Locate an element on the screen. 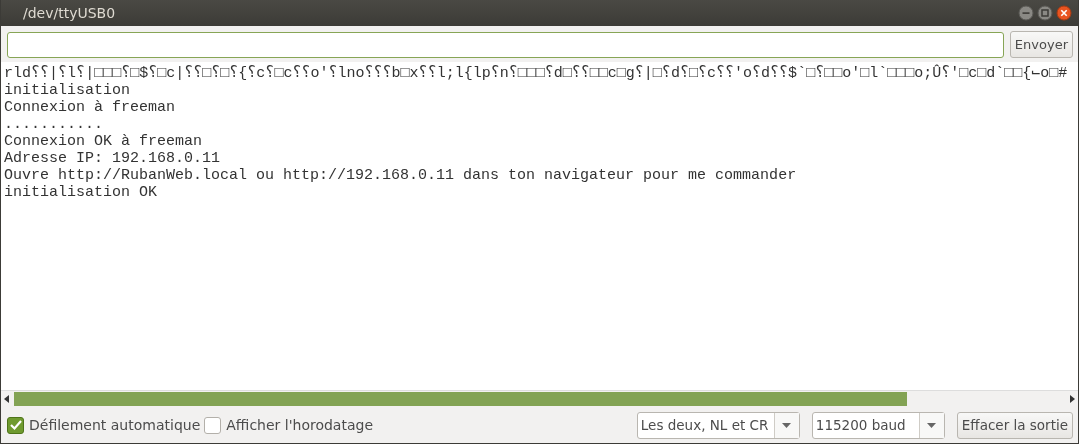 Image resolution: width=1079 pixels, height=444 pixels. clear-output-button: Effacer la sortie is located at coordinates (1014, 425).